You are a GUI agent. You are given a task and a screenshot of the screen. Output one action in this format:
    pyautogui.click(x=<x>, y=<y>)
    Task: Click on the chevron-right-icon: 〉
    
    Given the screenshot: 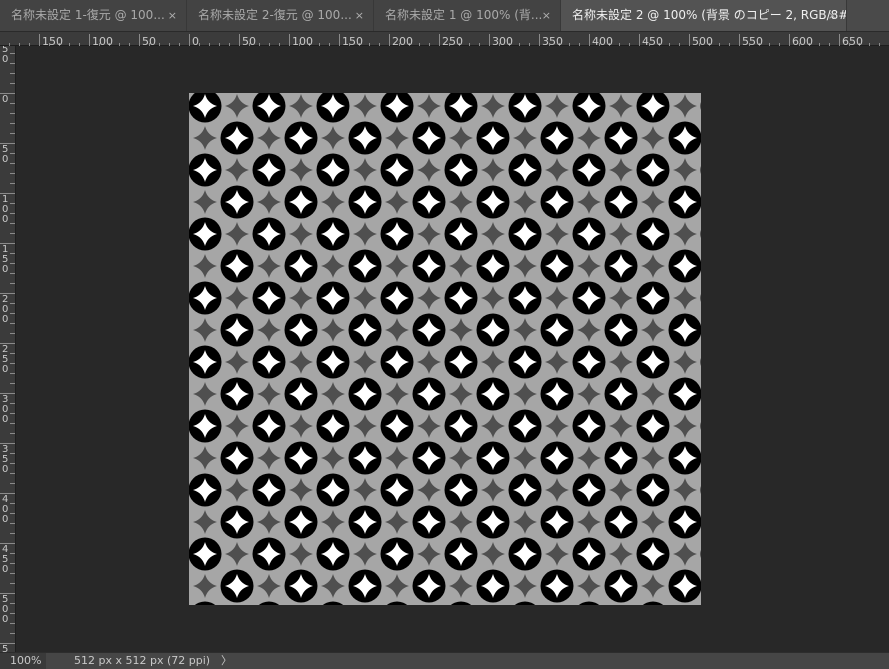 What is the action you would take?
    pyautogui.click(x=226, y=661)
    